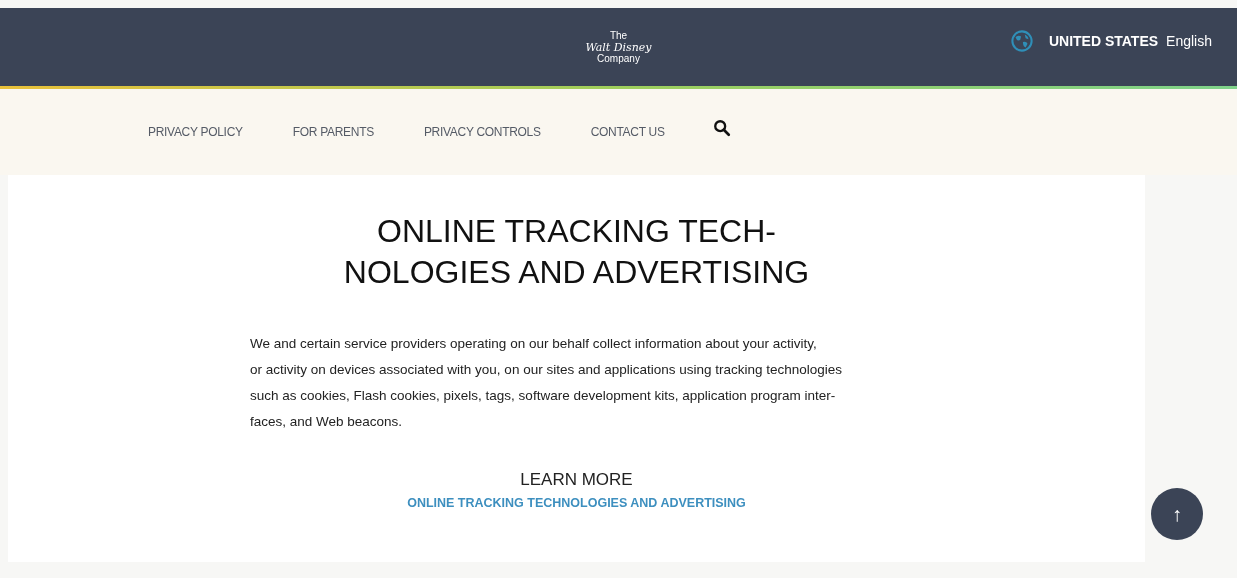  What do you see at coordinates (627, 132) in the screenshot?
I see `nav-link: CONTACT US` at bounding box center [627, 132].